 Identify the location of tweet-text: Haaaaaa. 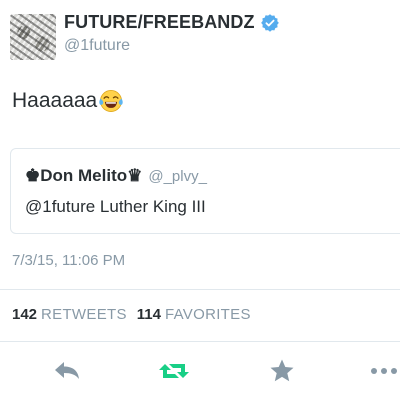
(68, 101).